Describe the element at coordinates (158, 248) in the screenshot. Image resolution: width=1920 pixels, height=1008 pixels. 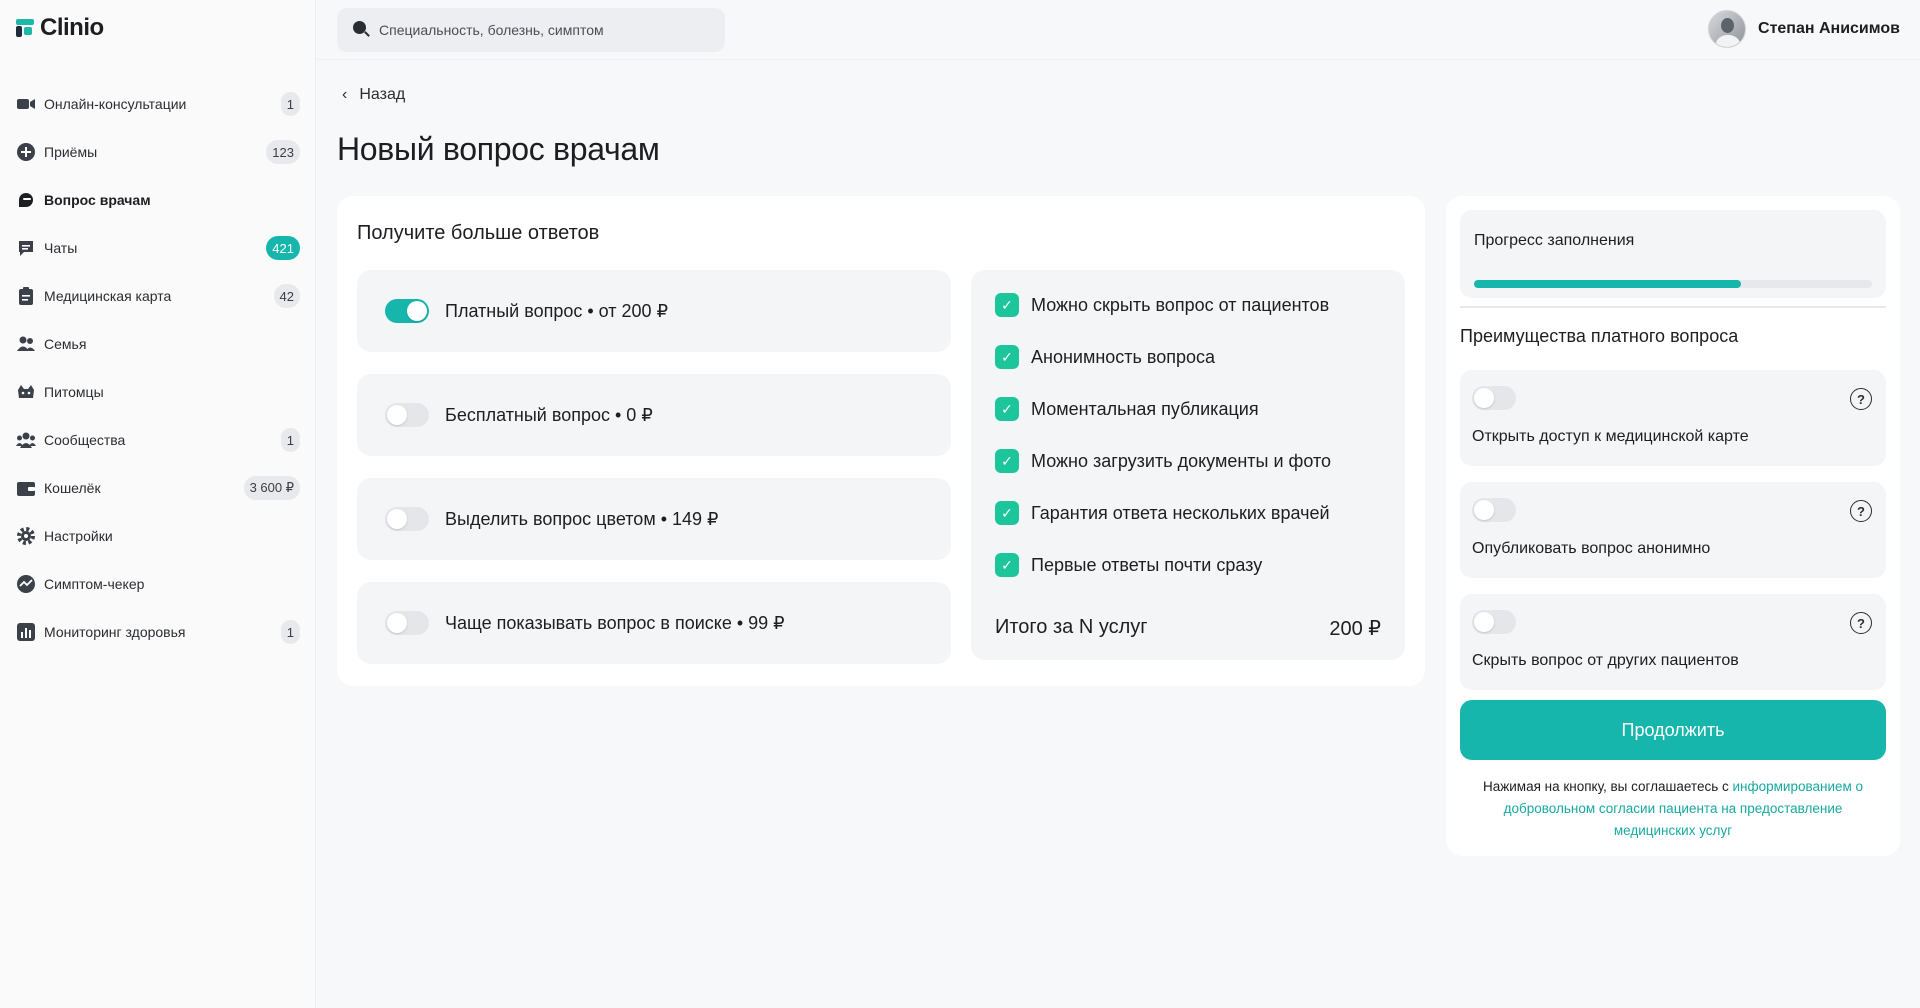
I see `sidebar-item-chats: Чаты 421` at that location.